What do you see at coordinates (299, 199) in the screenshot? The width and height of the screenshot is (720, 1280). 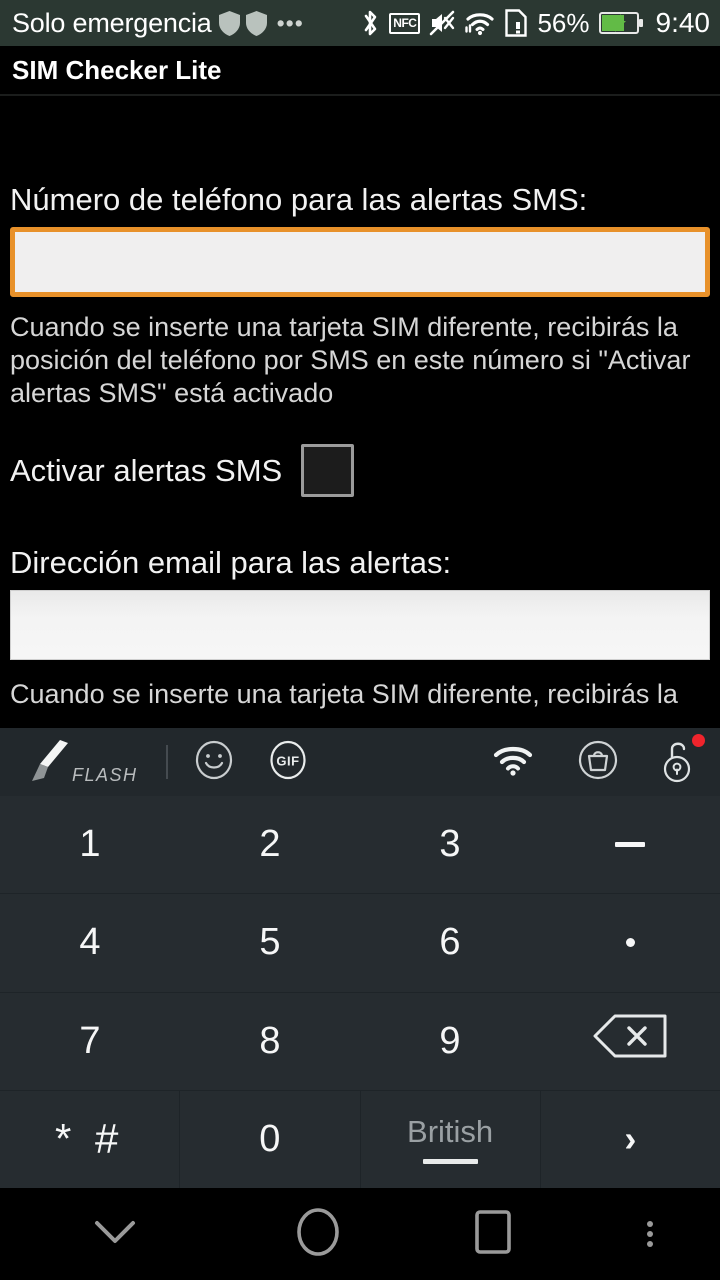 I see `phone-number-label: Número de teléfono para las alertas SMS:` at bounding box center [299, 199].